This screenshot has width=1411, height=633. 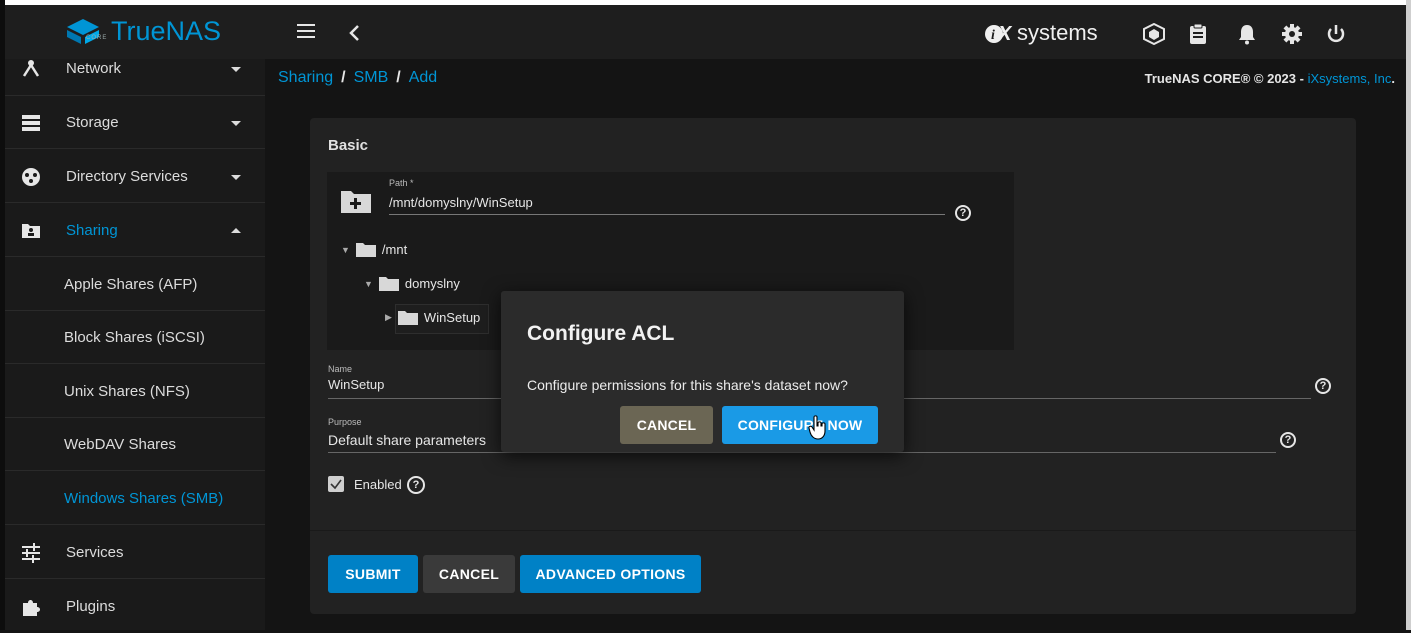 What do you see at coordinates (601, 333) in the screenshot?
I see `dialog-title: Configure ACL` at bounding box center [601, 333].